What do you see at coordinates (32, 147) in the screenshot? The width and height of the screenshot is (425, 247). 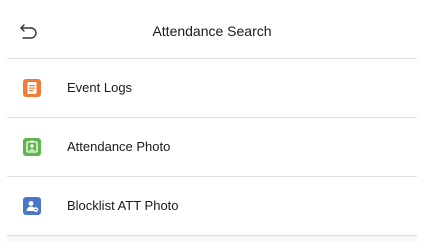 I see `photo-id-icon` at bounding box center [32, 147].